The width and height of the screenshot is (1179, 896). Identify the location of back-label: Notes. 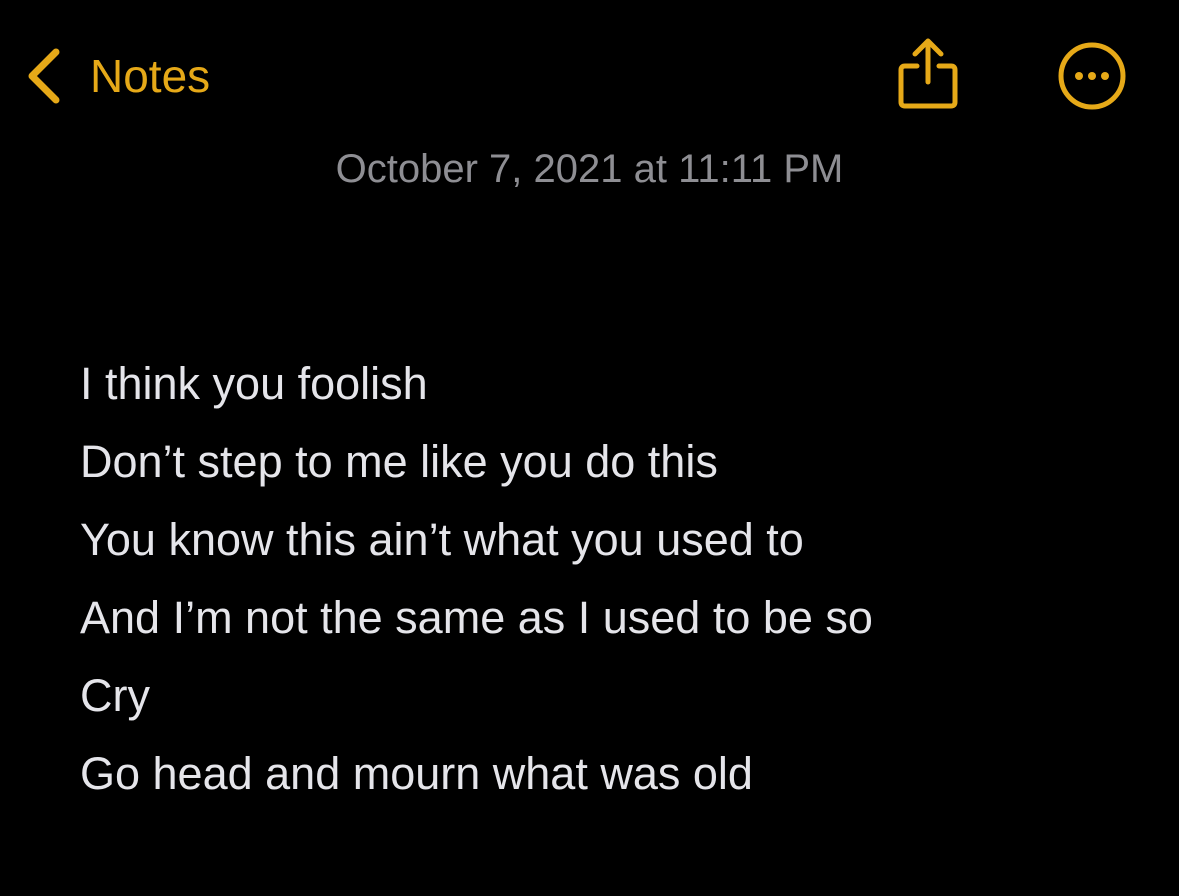
(150, 76).